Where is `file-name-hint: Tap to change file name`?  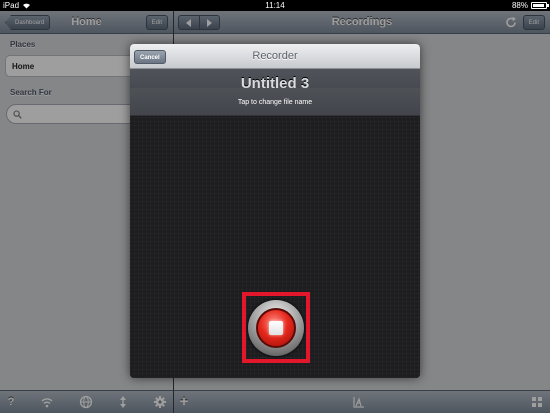 file-name-hint: Tap to change file name is located at coordinates (275, 102).